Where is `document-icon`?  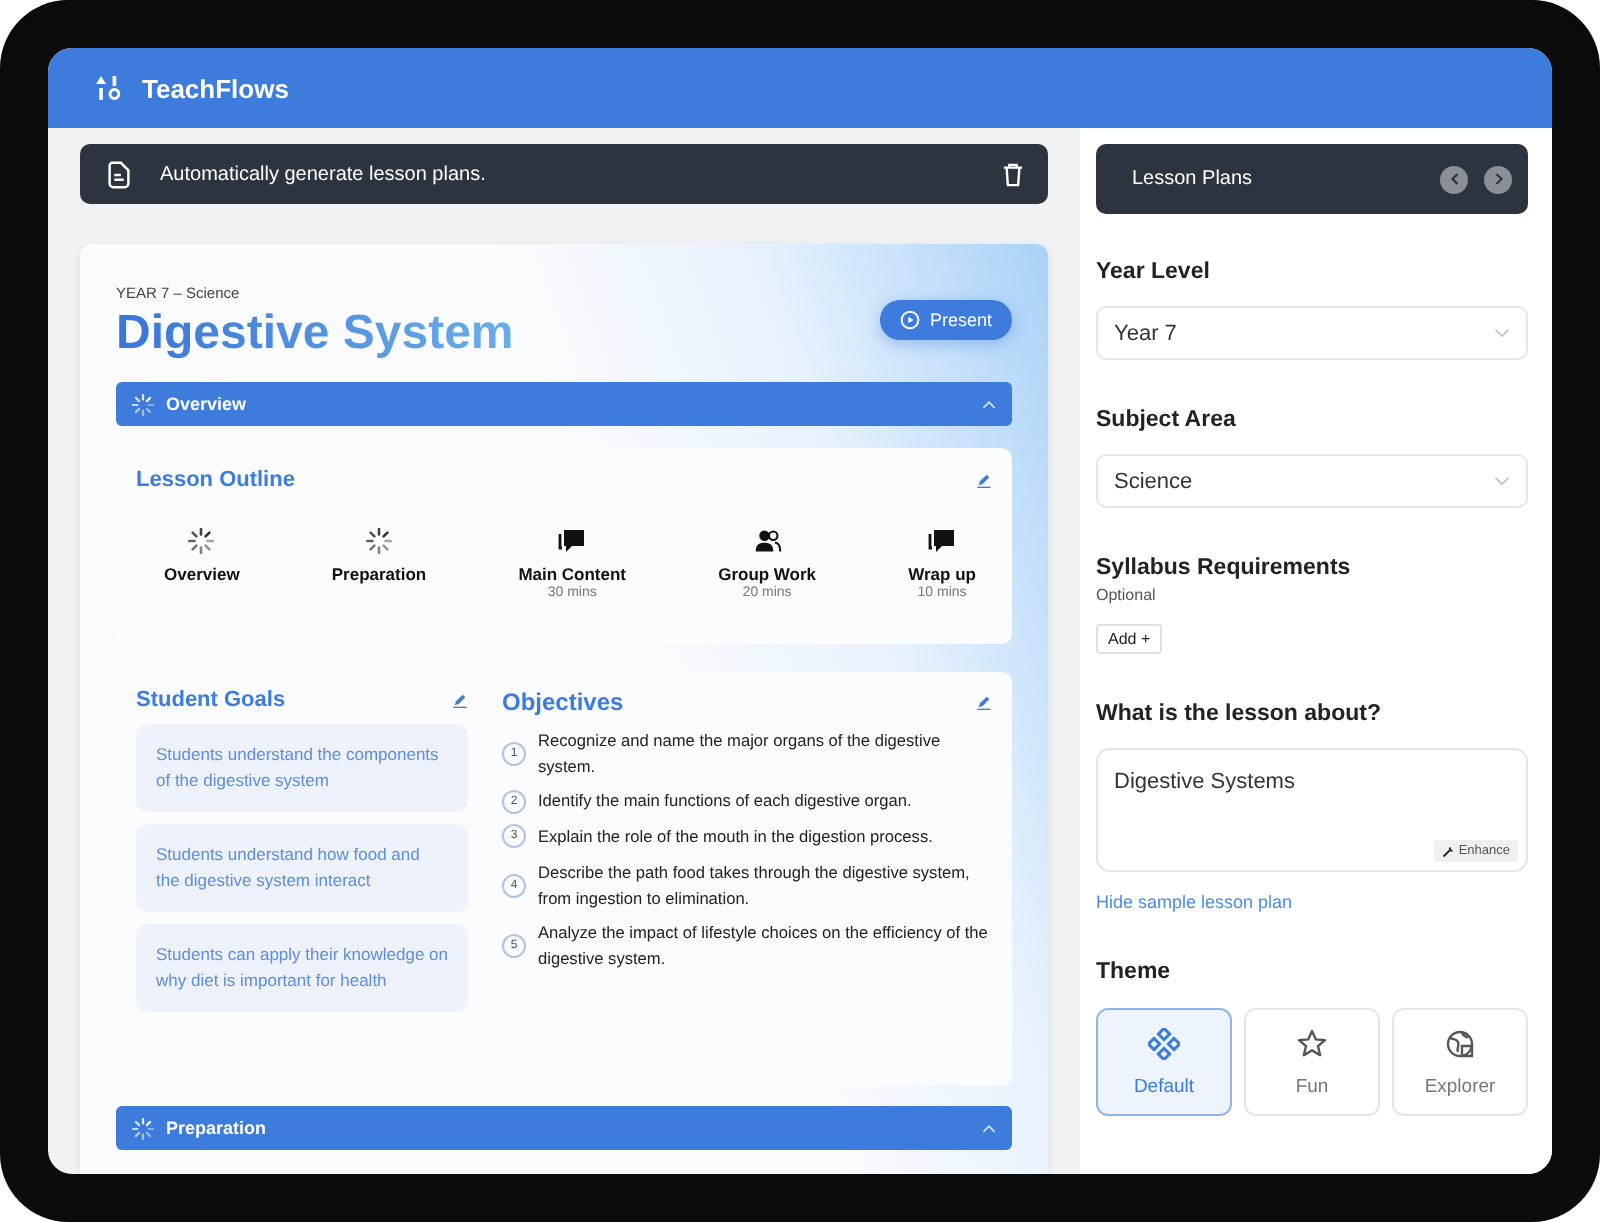 document-icon is located at coordinates (119, 174).